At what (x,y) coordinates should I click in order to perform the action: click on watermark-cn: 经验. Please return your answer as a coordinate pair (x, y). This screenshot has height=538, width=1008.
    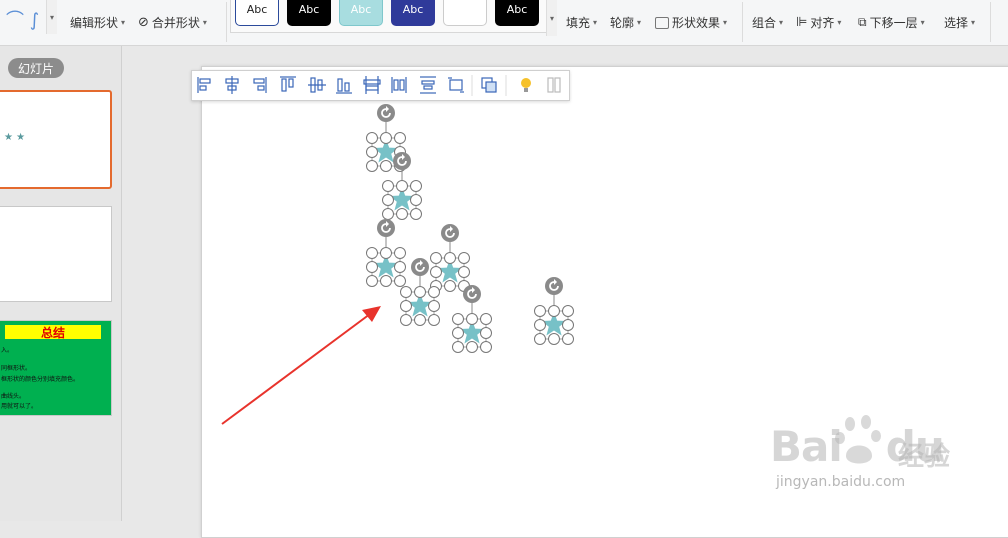
    Looking at the image, I should click on (924, 457).